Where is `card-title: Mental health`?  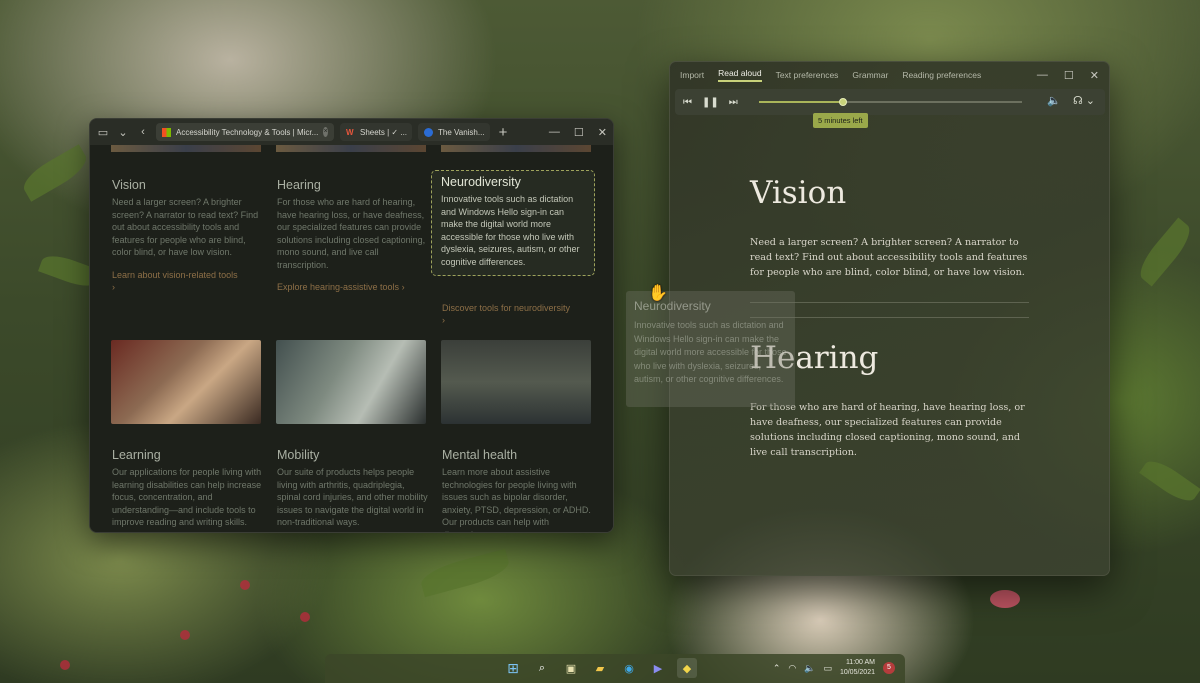 card-title: Mental health is located at coordinates (480, 455).